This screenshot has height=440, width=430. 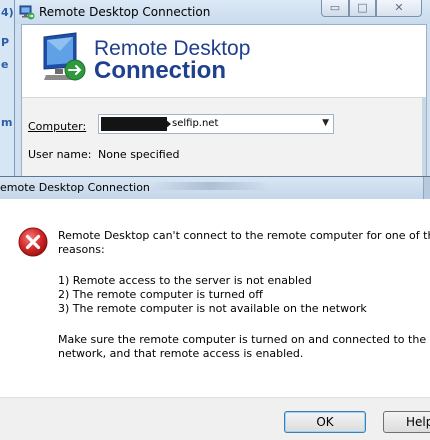 I want to click on window-frame-edge, so click(x=424, y=140).